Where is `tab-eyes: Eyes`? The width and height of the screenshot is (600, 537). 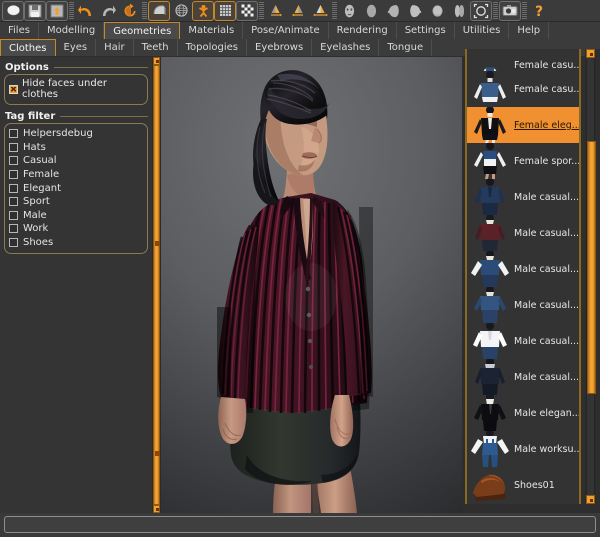
tab-eyes: Eyes is located at coordinates (76, 47).